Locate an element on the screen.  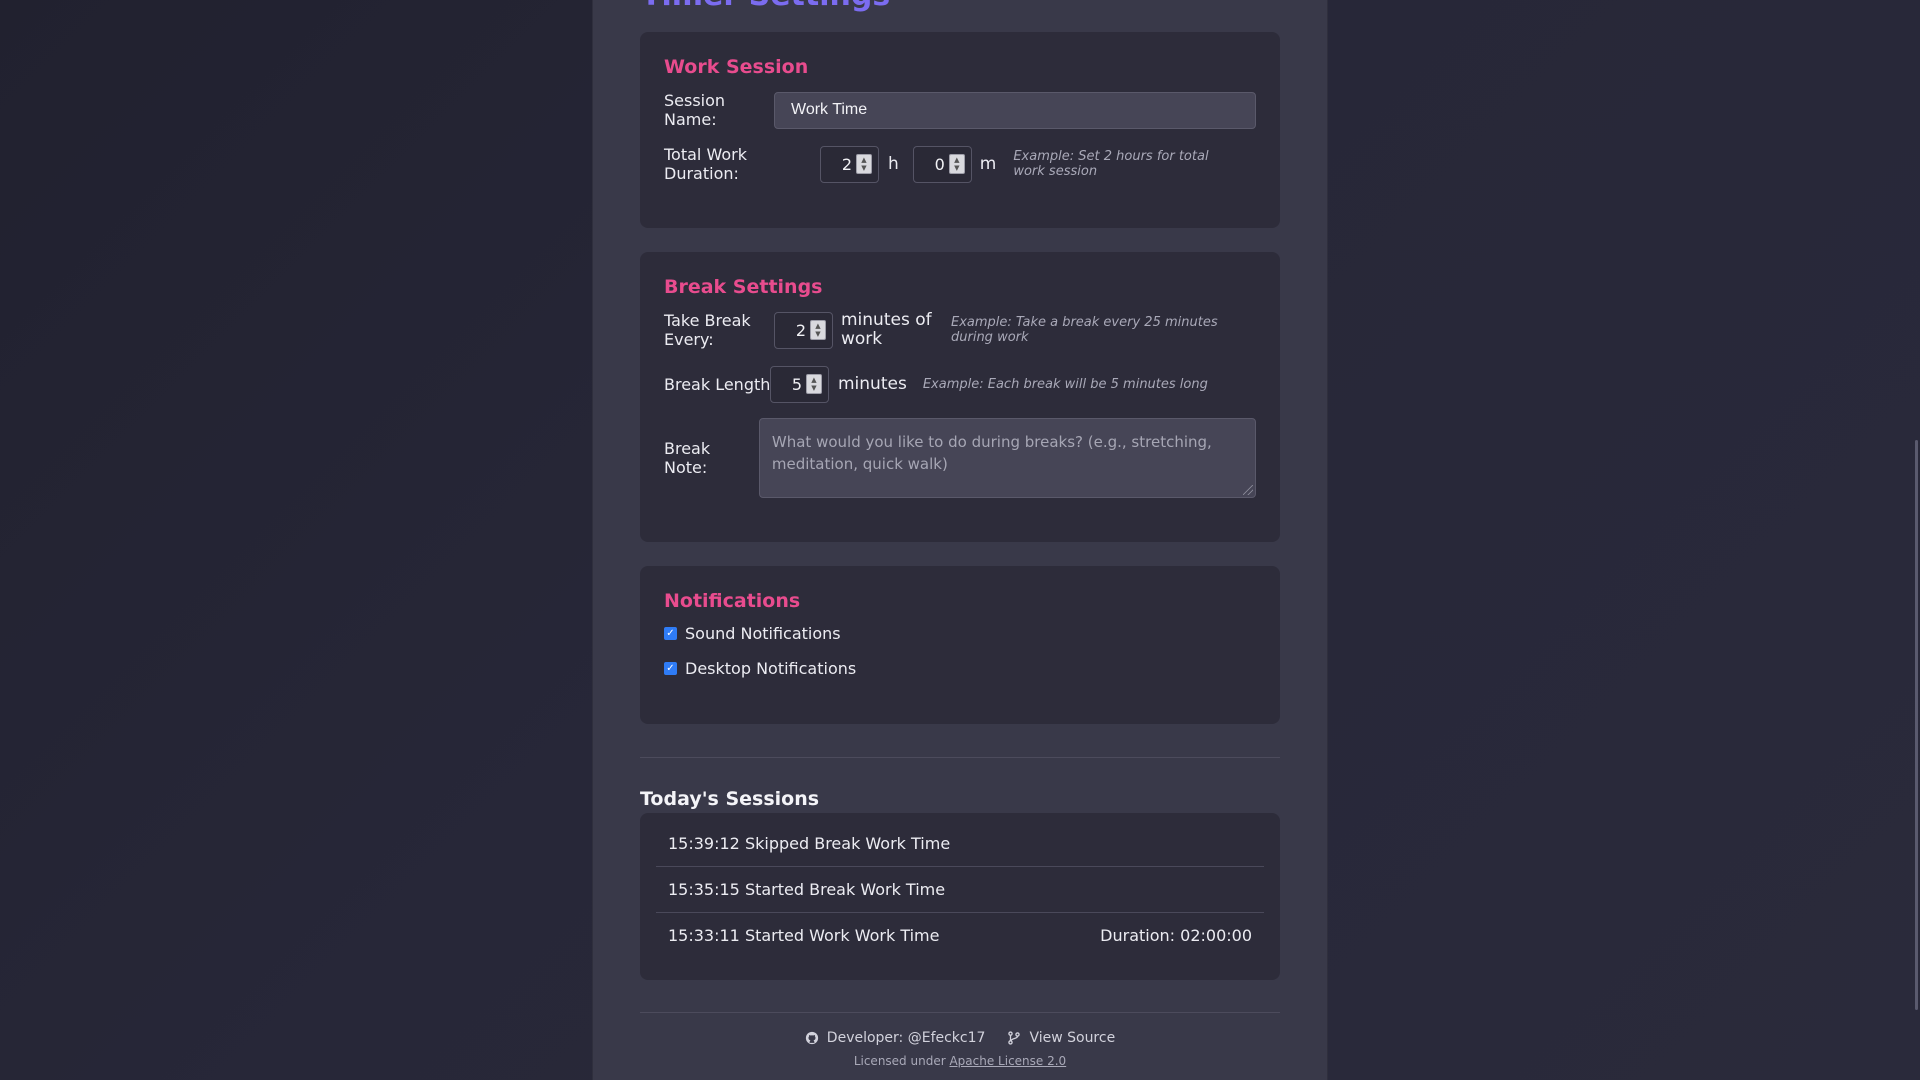
license-link: Apache License 2.0 is located at coordinates (1007, 1061).